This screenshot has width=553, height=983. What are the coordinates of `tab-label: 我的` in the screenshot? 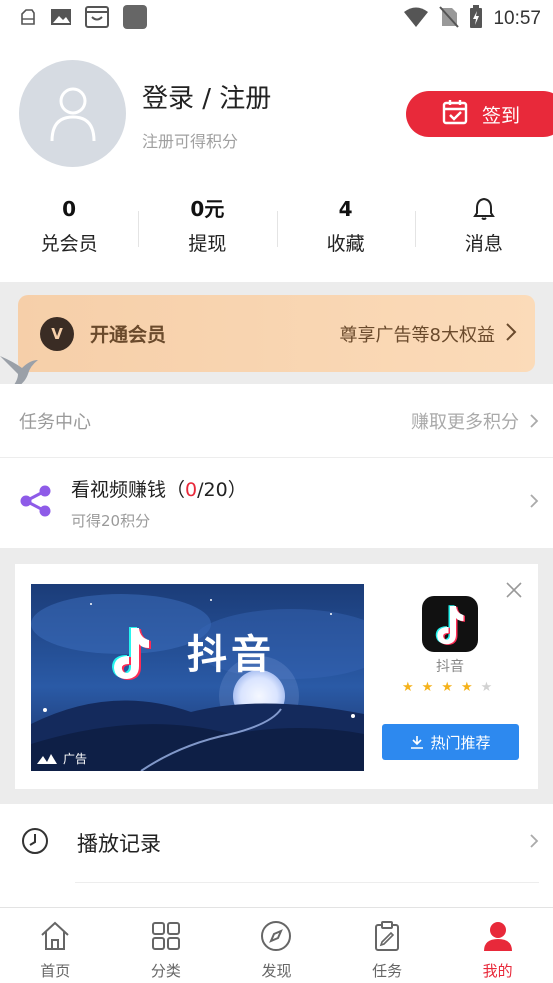 It's located at (497, 971).